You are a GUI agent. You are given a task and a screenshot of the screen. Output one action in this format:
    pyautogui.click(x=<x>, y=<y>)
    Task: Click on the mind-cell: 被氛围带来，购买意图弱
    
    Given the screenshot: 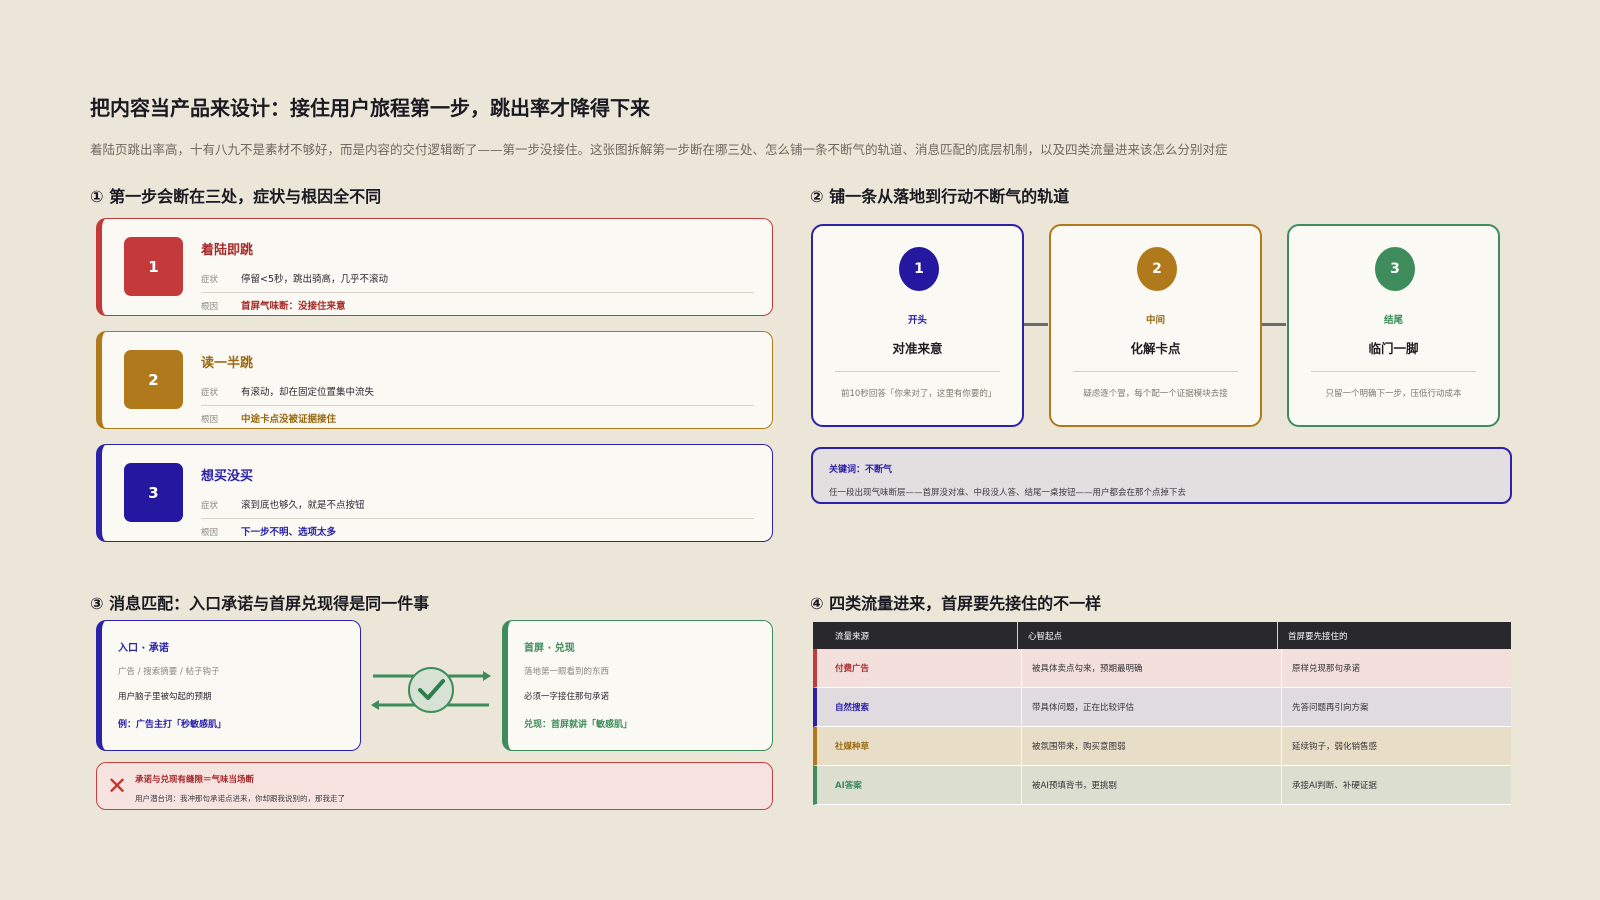 What is the action you would take?
    pyautogui.click(x=1152, y=746)
    